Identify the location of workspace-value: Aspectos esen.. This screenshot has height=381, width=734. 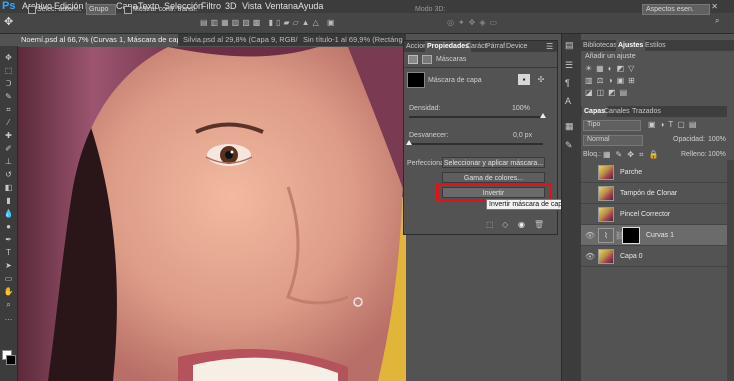
(670, 9).